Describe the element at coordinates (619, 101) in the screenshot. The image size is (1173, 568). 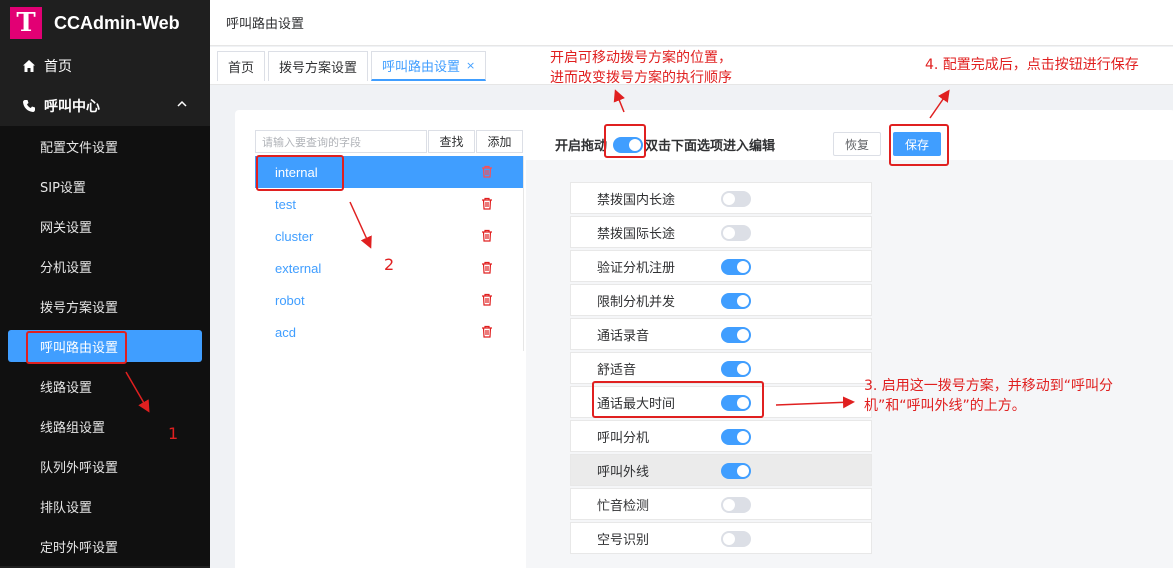
I see `arrow-drag` at that location.